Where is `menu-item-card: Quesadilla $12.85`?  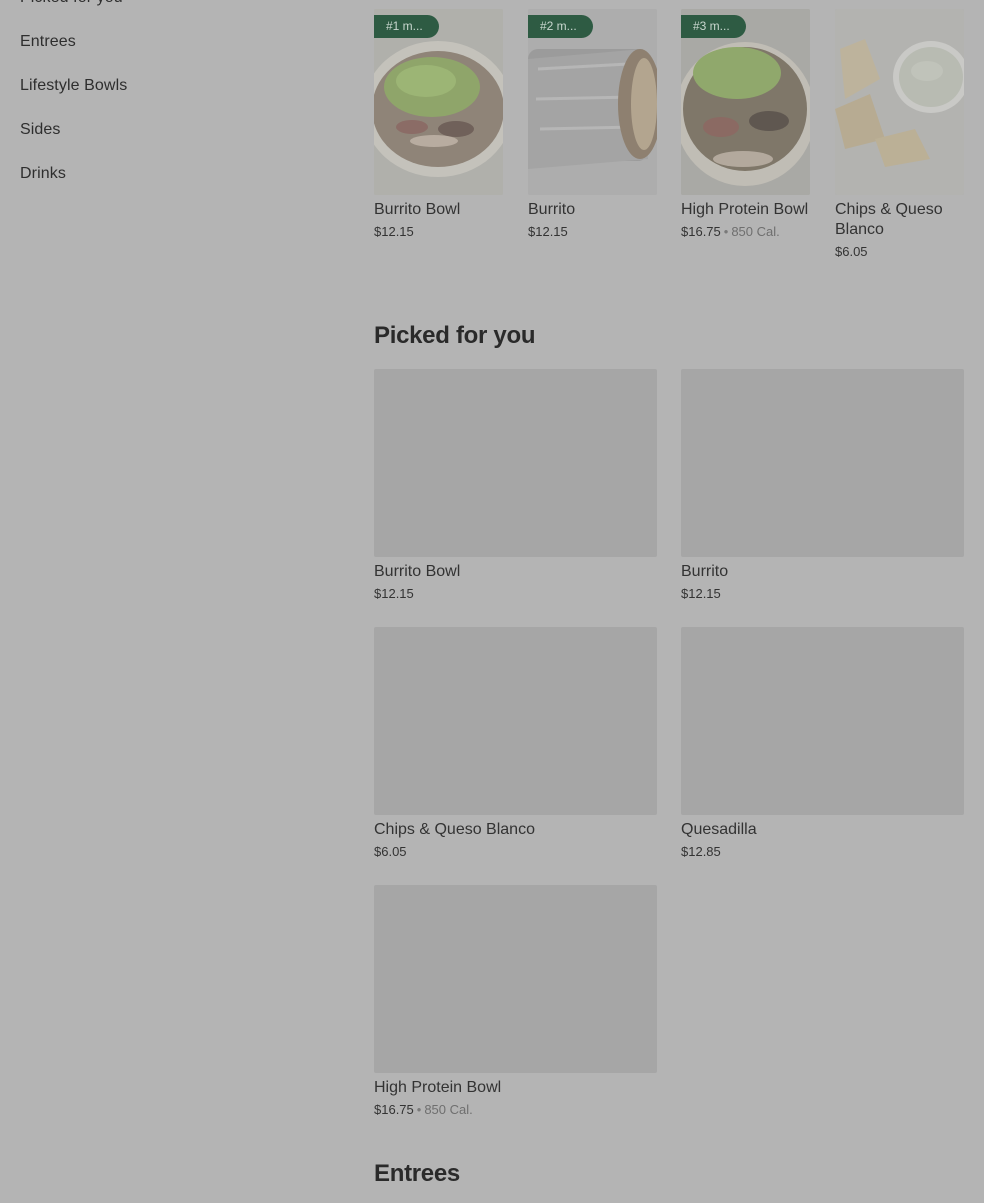
menu-item-card: Quesadilla $12.85 is located at coordinates (822, 743).